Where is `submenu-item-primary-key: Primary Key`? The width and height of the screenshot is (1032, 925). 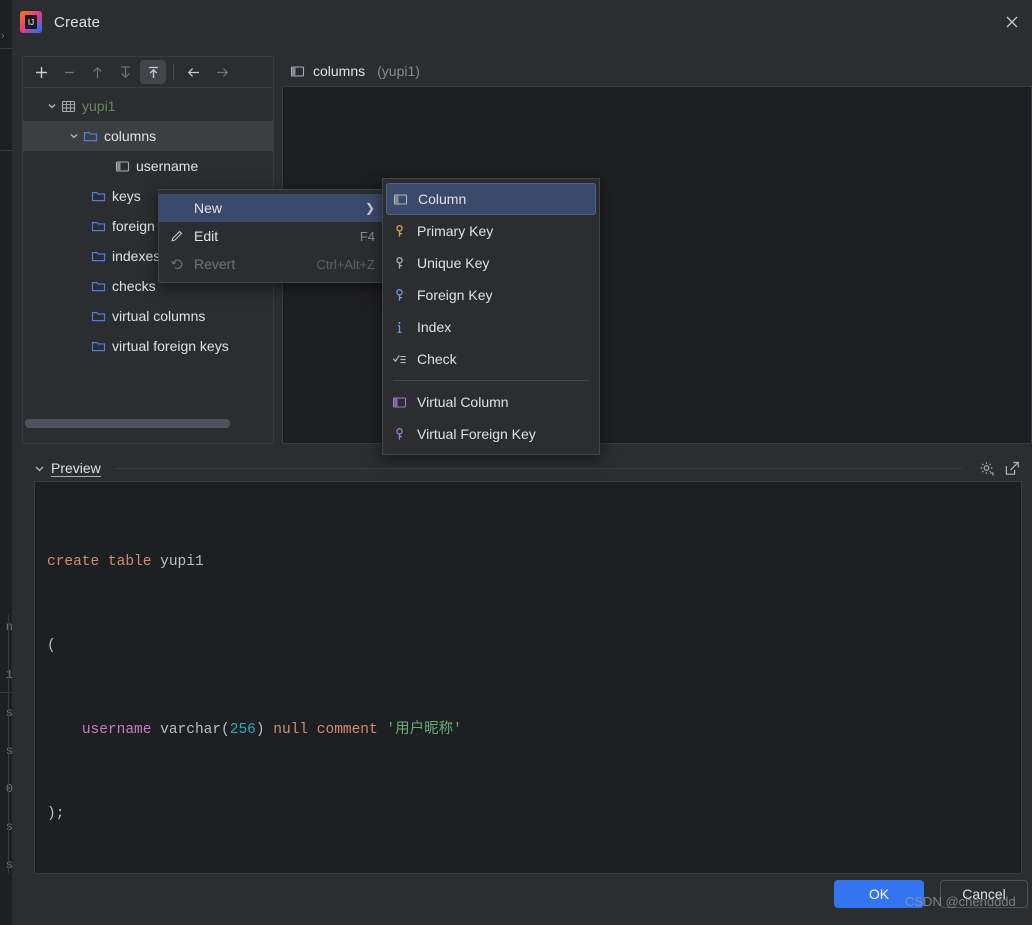
submenu-item-primary-key: Primary Key is located at coordinates (491, 231).